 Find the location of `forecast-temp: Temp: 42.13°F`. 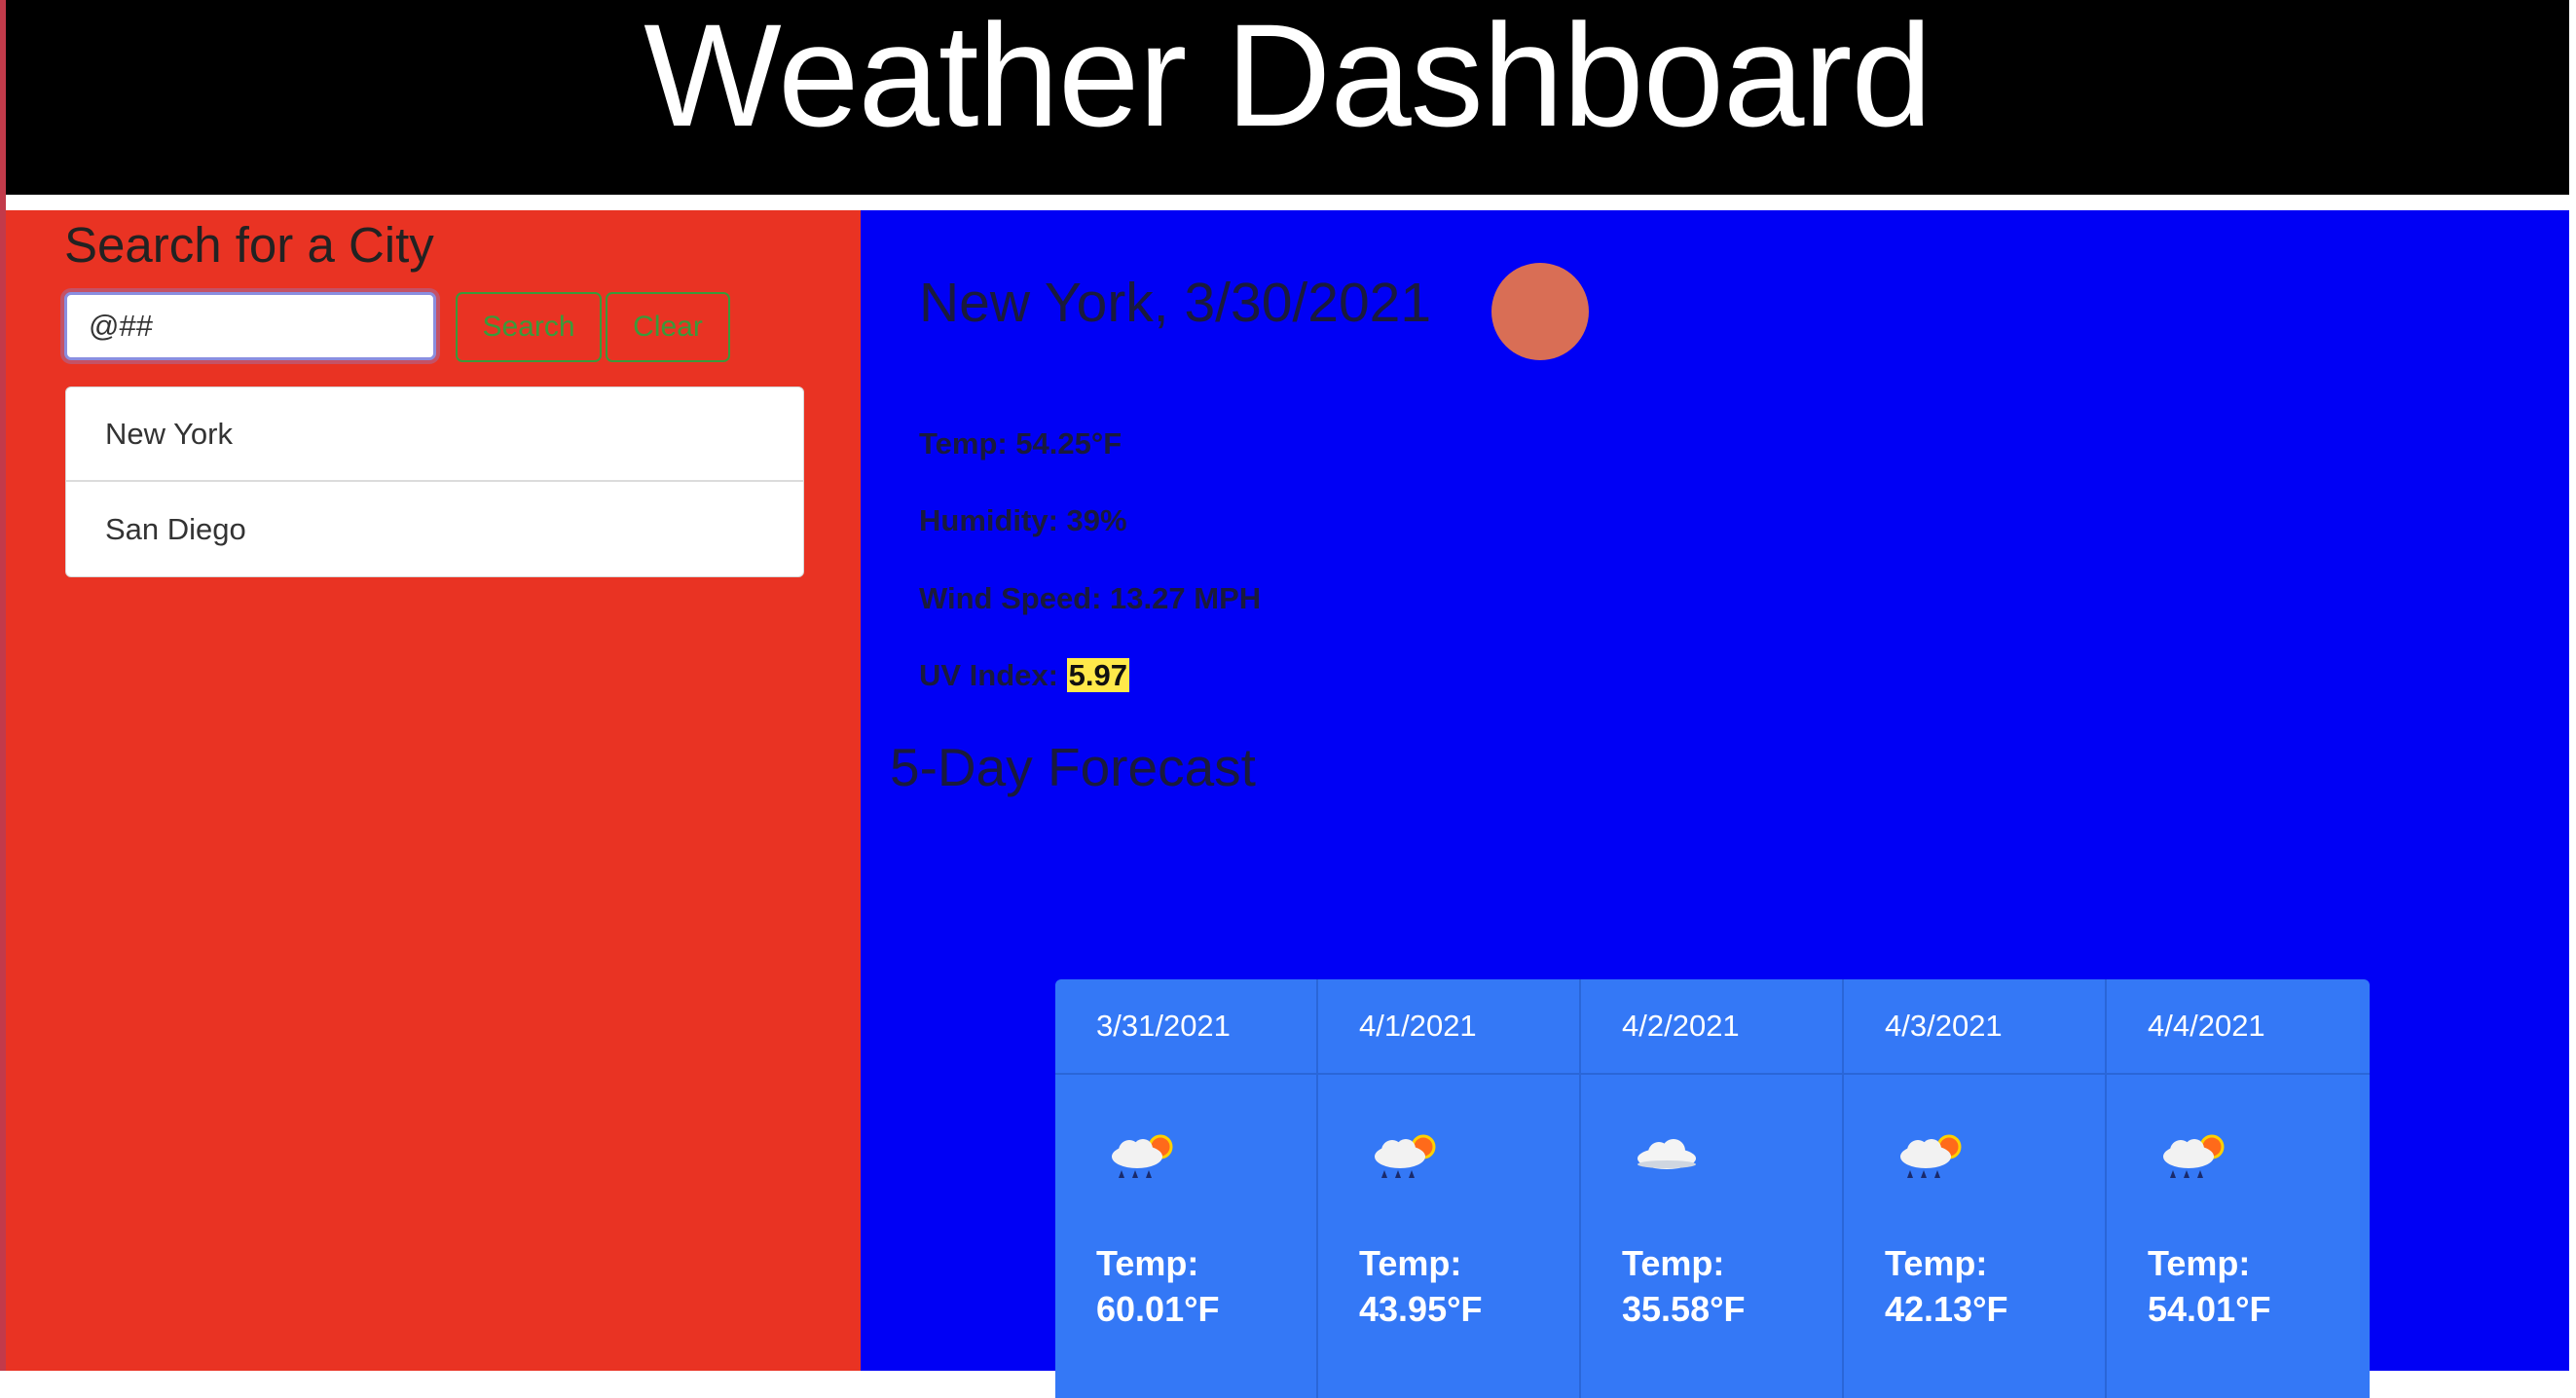

forecast-temp: Temp: 42.13°F is located at coordinates (1946, 1286).